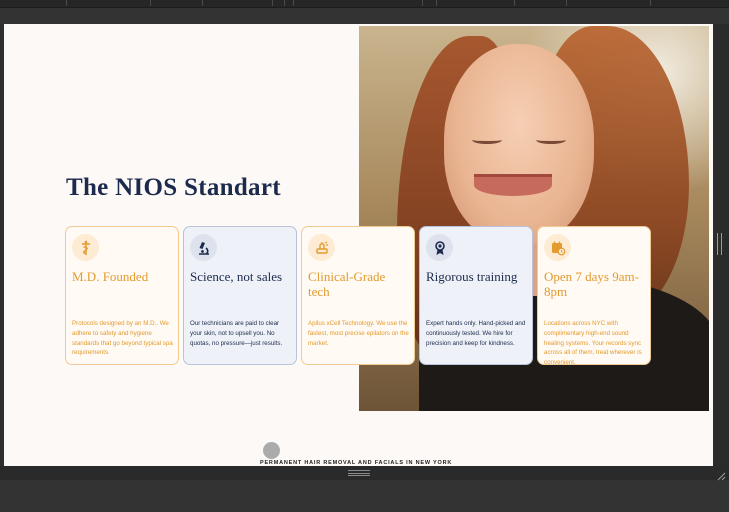 This screenshot has width=729, height=512. What do you see at coordinates (487, 140) in the screenshot?
I see `photo-eye-left` at bounding box center [487, 140].